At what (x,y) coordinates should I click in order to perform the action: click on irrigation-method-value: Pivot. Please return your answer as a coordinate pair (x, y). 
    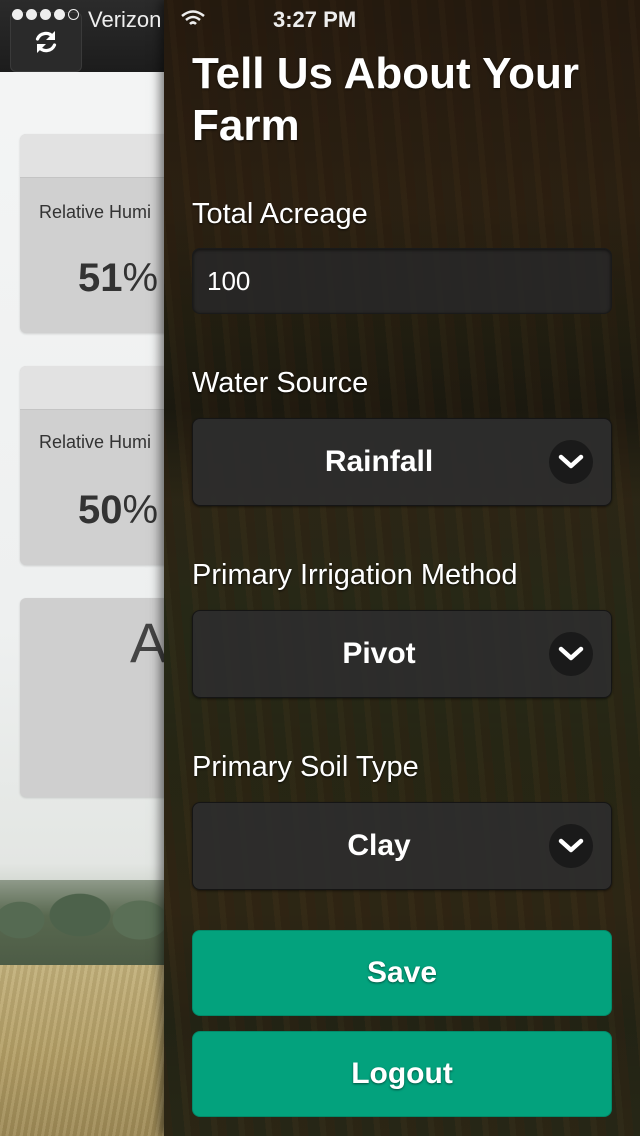
    Looking at the image, I should click on (379, 653).